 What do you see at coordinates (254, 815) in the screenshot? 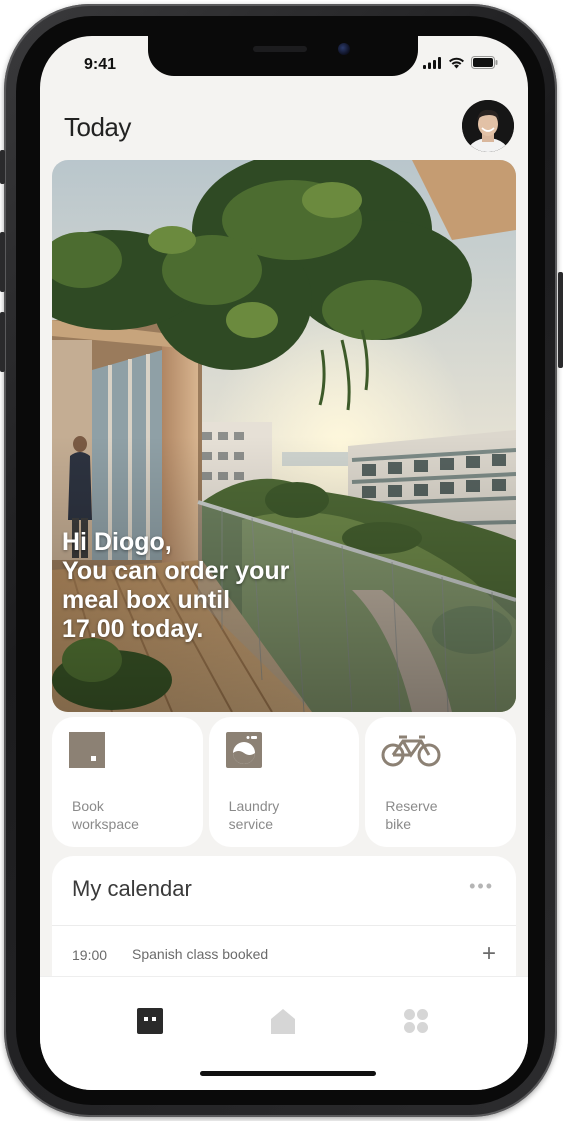
I see `quick-action-label: Laundry service` at bounding box center [254, 815].